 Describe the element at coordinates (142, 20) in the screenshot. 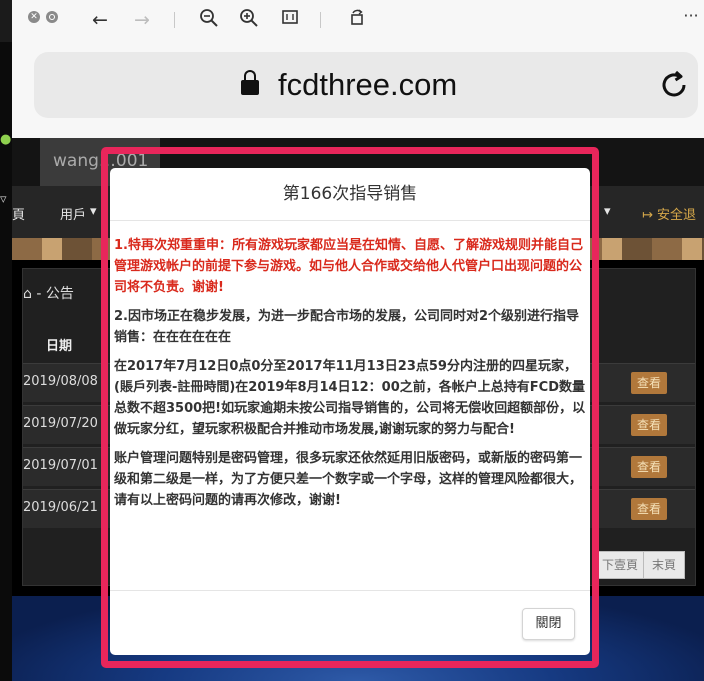

I see `forward-arrow-icon: →` at that location.